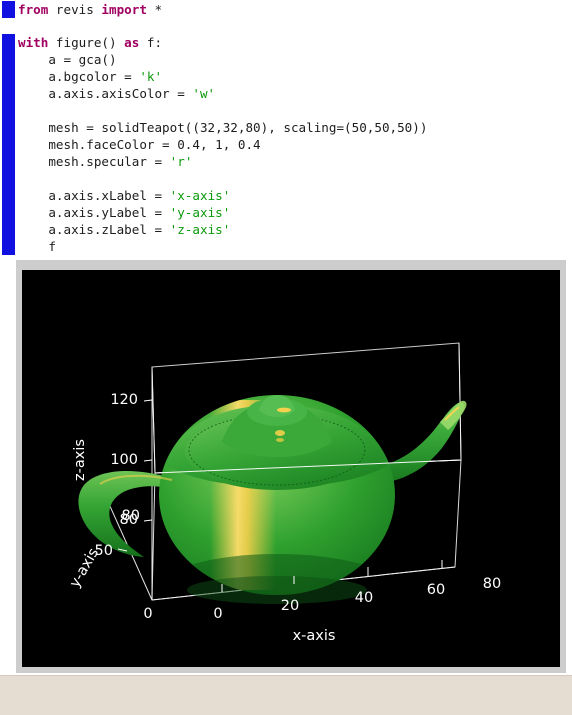 This screenshot has height=715, width=572. I want to click on code-line: mesh.faceColor = 0.4, 1, 0.4, so click(139, 144).